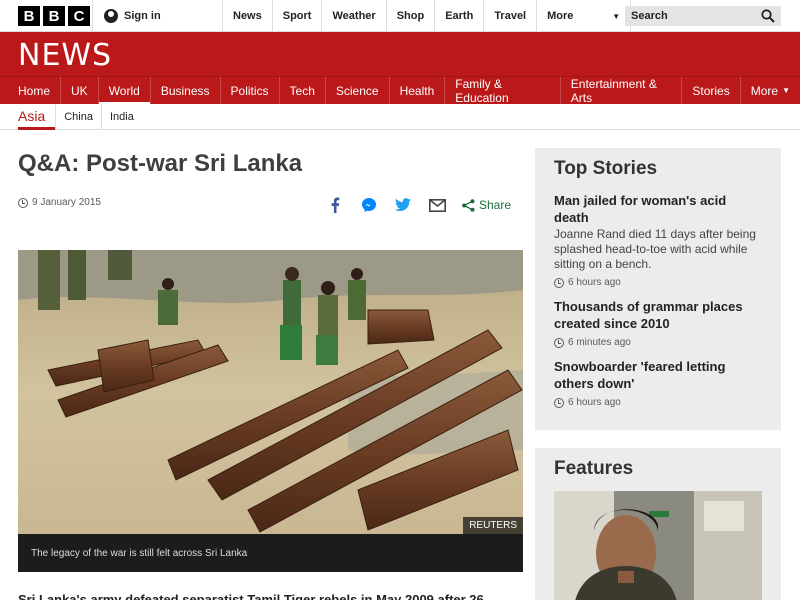  I want to click on top-nav-earth: Earth, so click(458, 16).